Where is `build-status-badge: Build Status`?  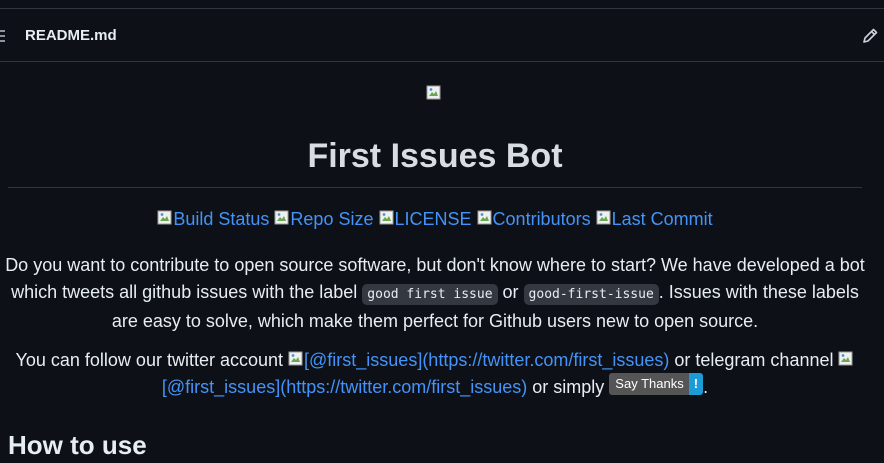 build-status-badge: Build Status is located at coordinates (213, 219).